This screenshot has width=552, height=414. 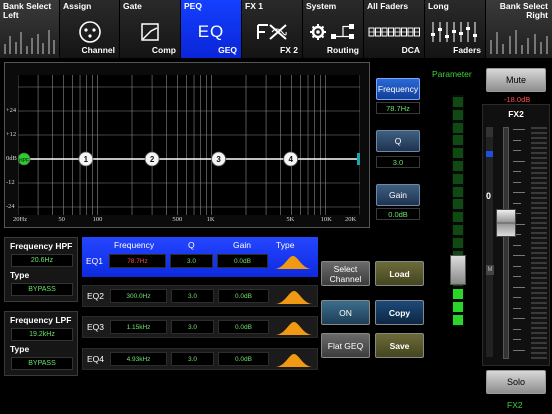 I want to click on band-point-label: 2, so click(x=152, y=159).